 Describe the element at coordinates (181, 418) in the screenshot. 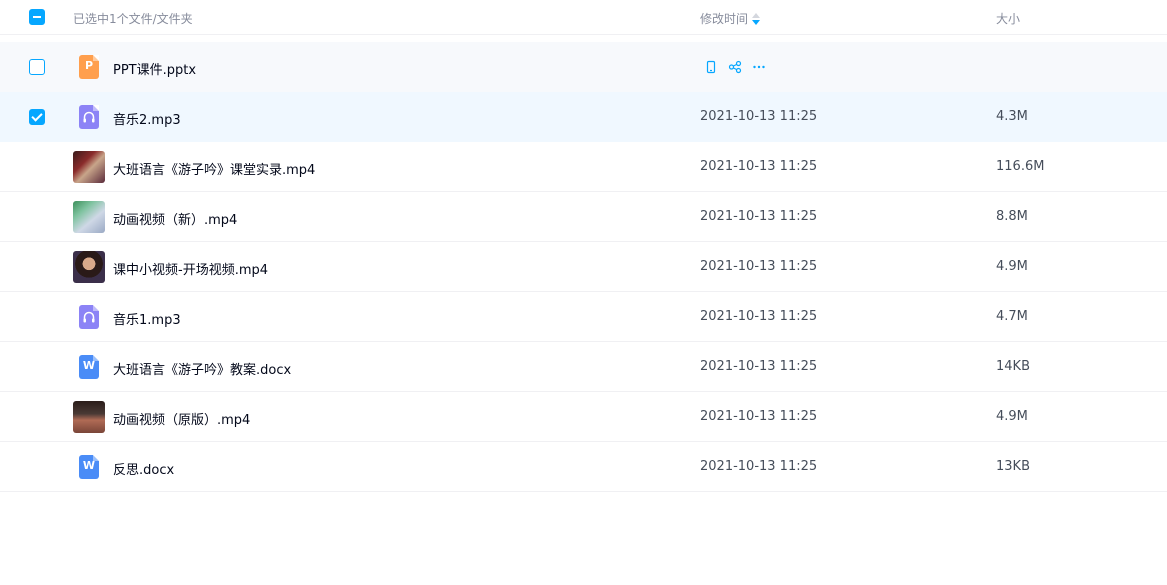

I see `file-name: 动画视频（原版）.mp4` at that location.